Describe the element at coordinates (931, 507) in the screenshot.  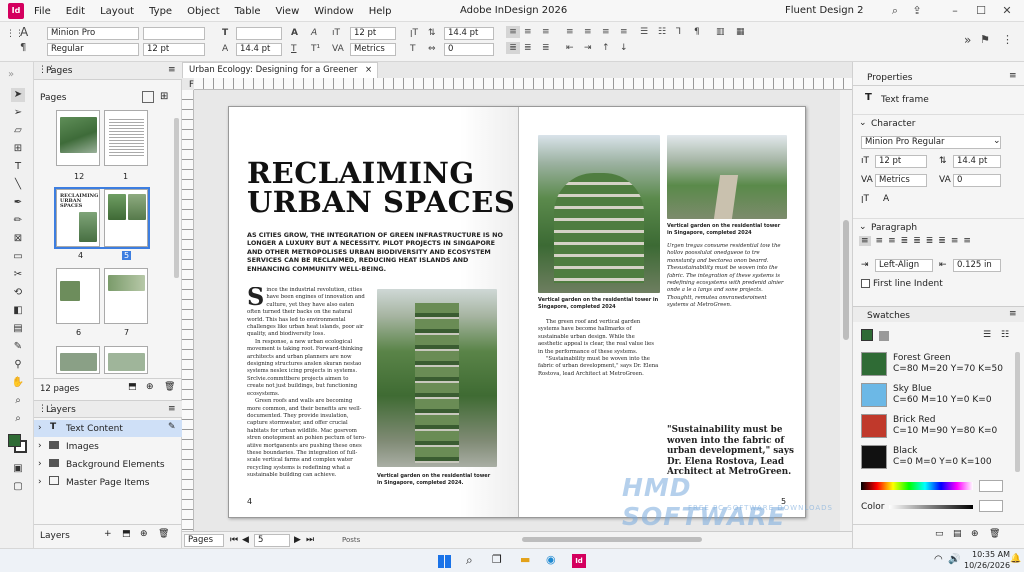
I see `tint-slider` at that location.